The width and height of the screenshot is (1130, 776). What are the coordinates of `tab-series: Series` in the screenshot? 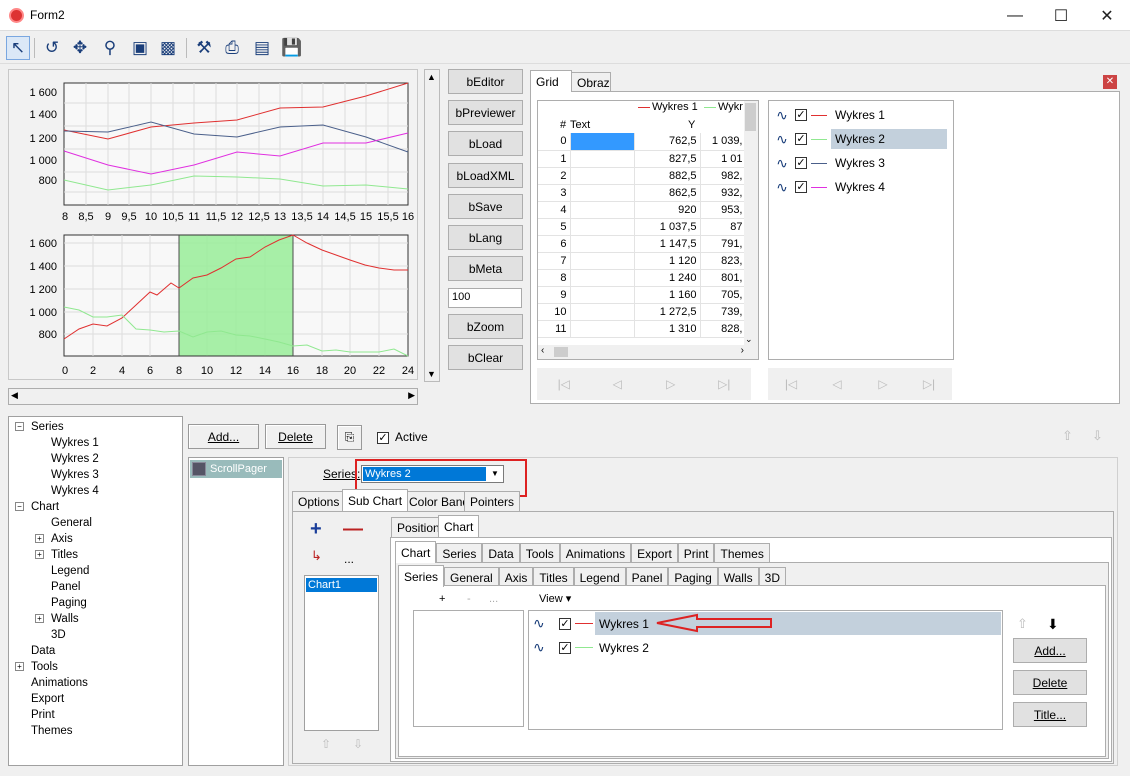 It's located at (459, 553).